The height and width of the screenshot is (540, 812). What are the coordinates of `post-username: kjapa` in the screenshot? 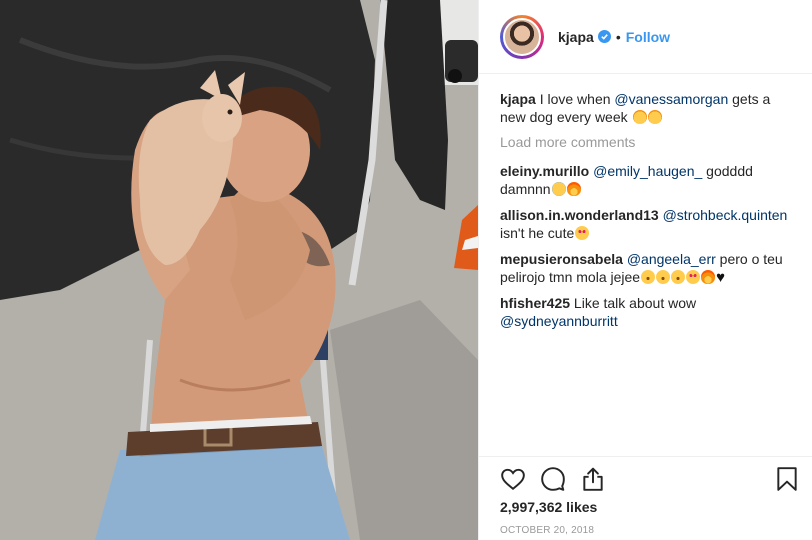 It's located at (576, 37).